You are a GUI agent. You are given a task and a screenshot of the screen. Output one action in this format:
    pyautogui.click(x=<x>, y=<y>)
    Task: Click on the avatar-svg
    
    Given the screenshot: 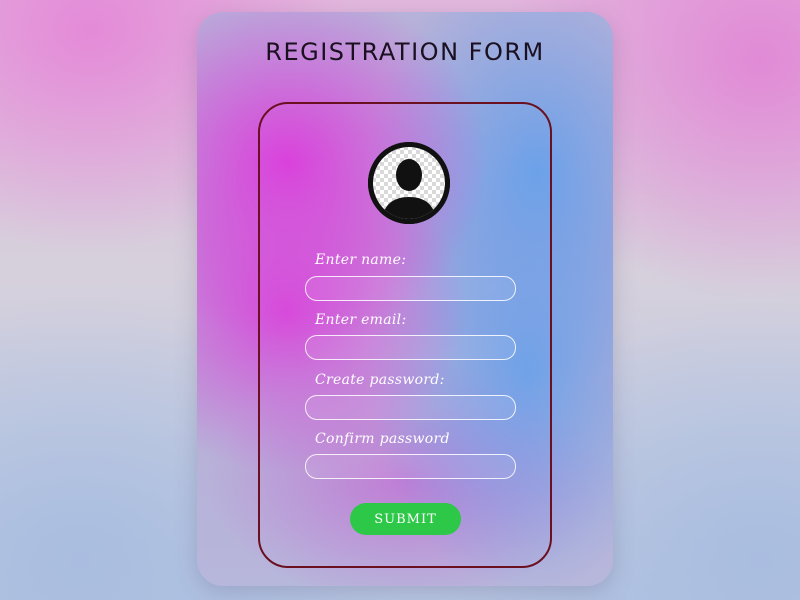 What is the action you would take?
    pyautogui.click(x=409, y=183)
    